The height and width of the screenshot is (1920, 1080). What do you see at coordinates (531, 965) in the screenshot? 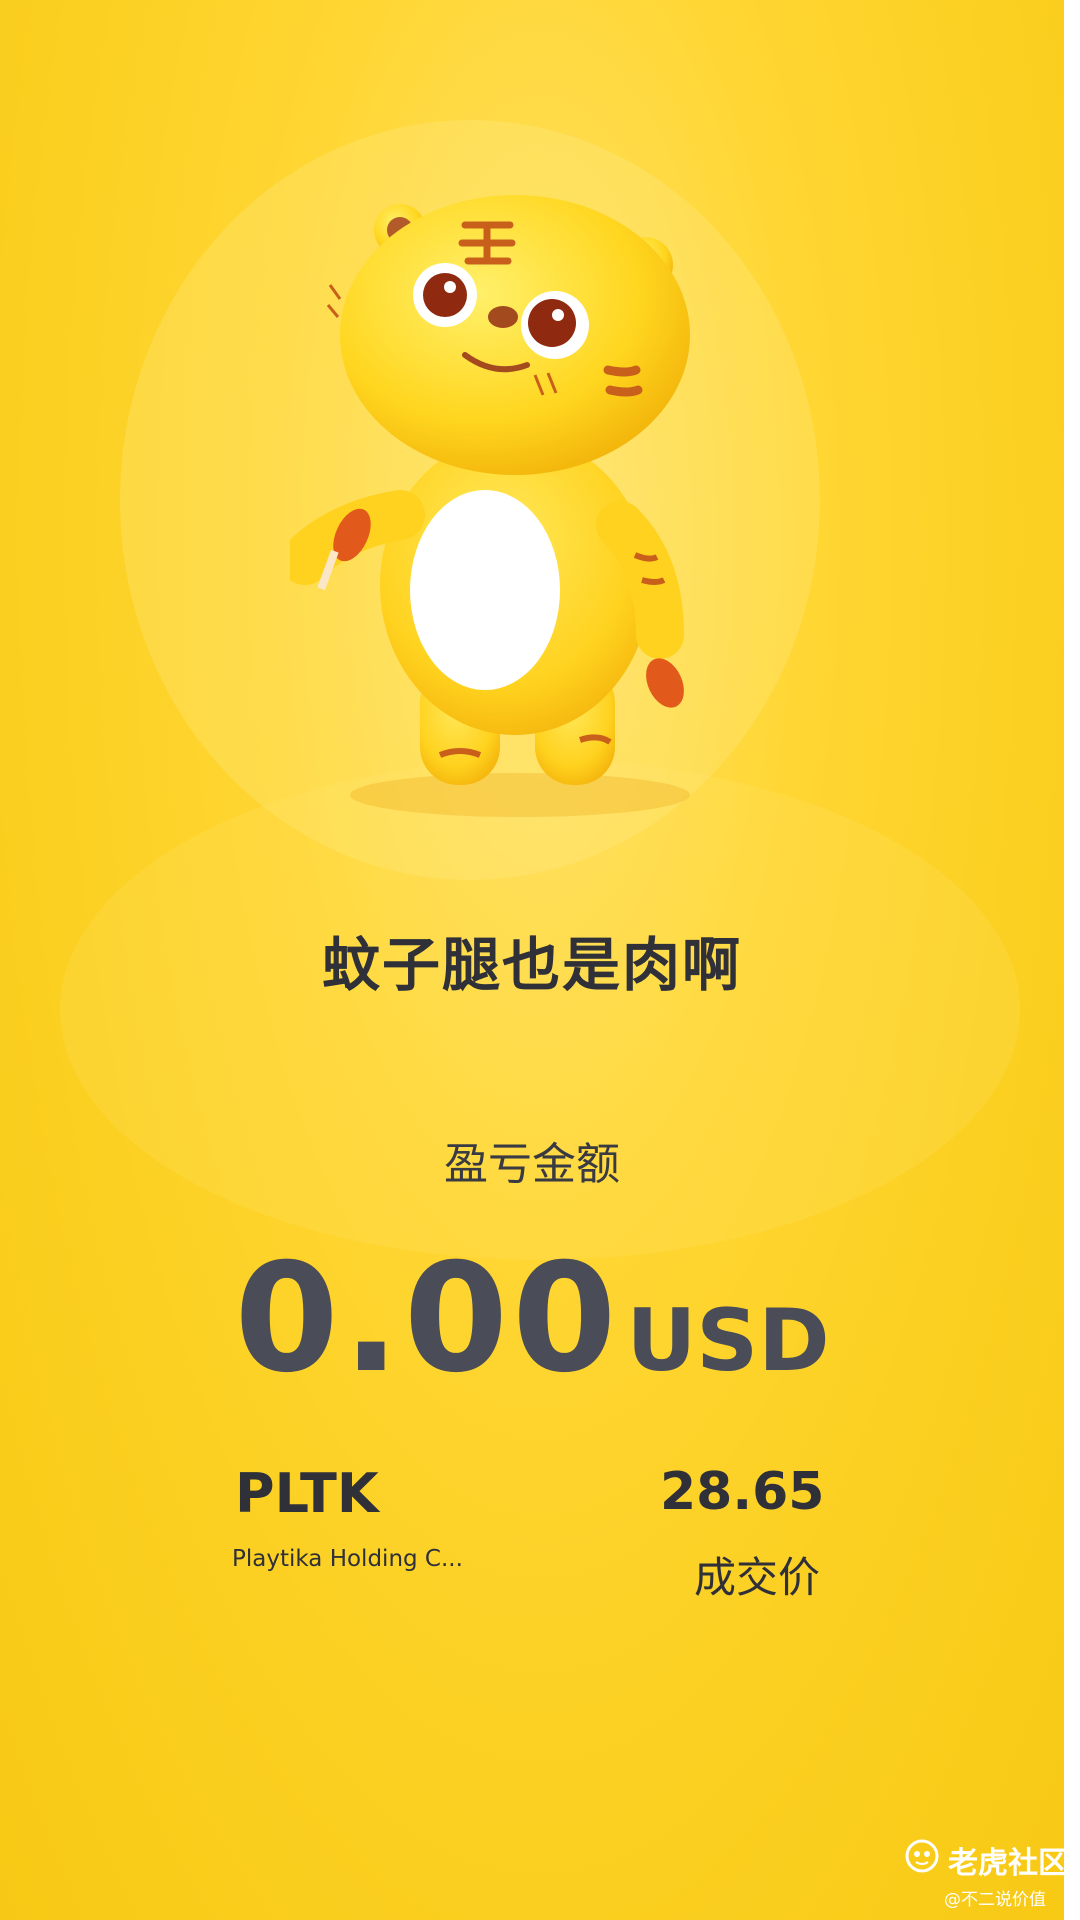
I see `headline: 蚊子腿也是肉啊` at bounding box center [531, 965].